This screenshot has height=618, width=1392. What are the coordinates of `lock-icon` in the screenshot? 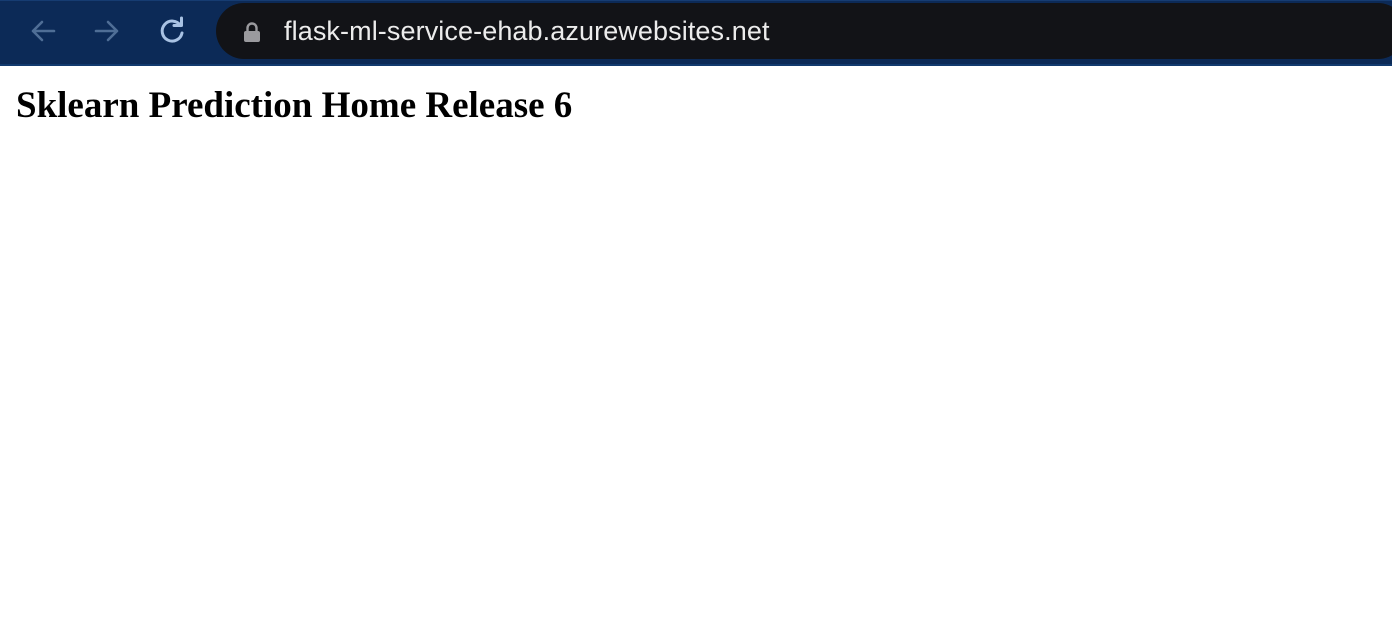 It's located at (252, 32).